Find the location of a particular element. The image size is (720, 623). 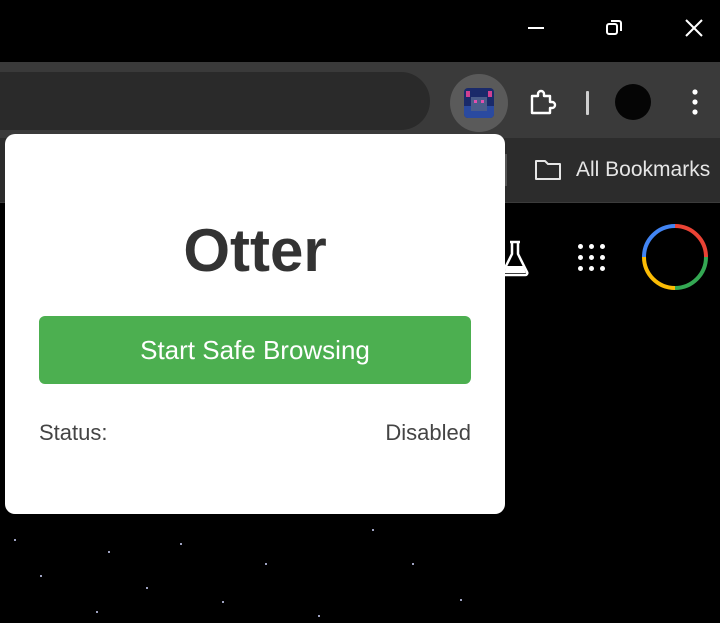

extensions-button is located at coordinates (542, 102).